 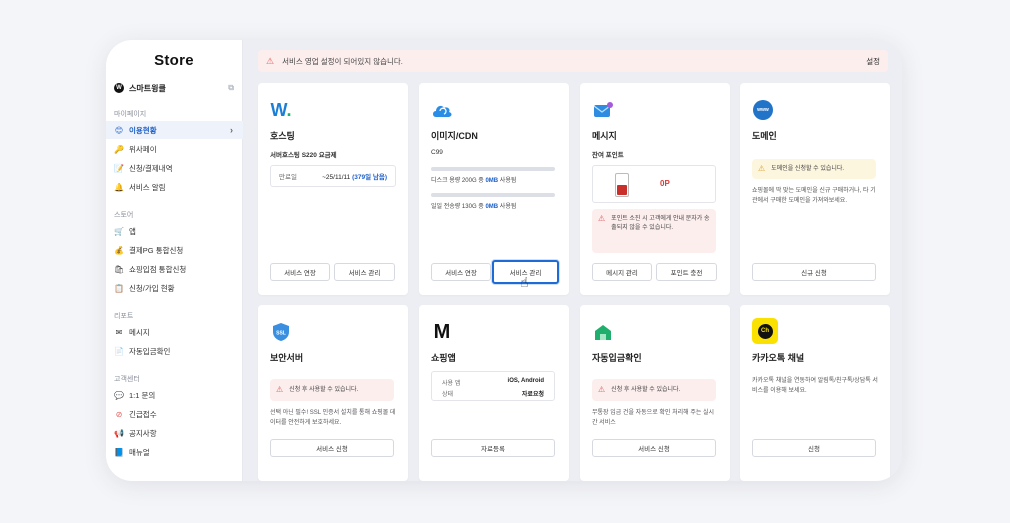 What do you see at coordinates (524, 282) in the screenshot?
I see `hand-cursor-icon: ☝` at bounding box center [524, 282].